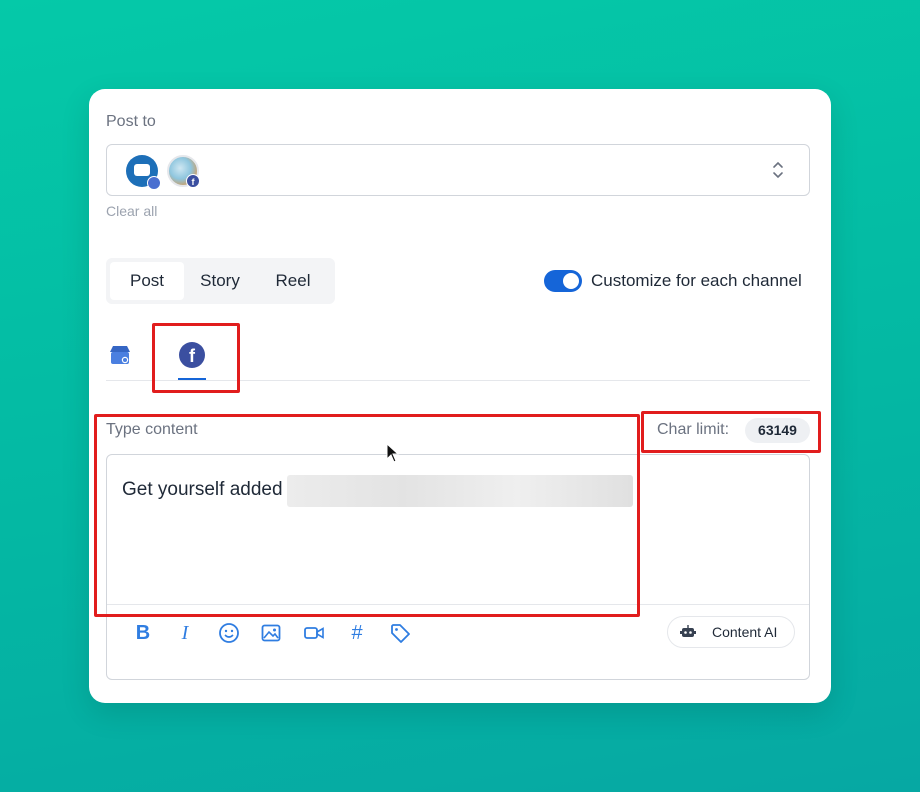 The image size is (920, 792). What do you see at coordinates (293, 281) in the screenshot?
I see `tab-reel: Reel` at bounding box center [293, 281].